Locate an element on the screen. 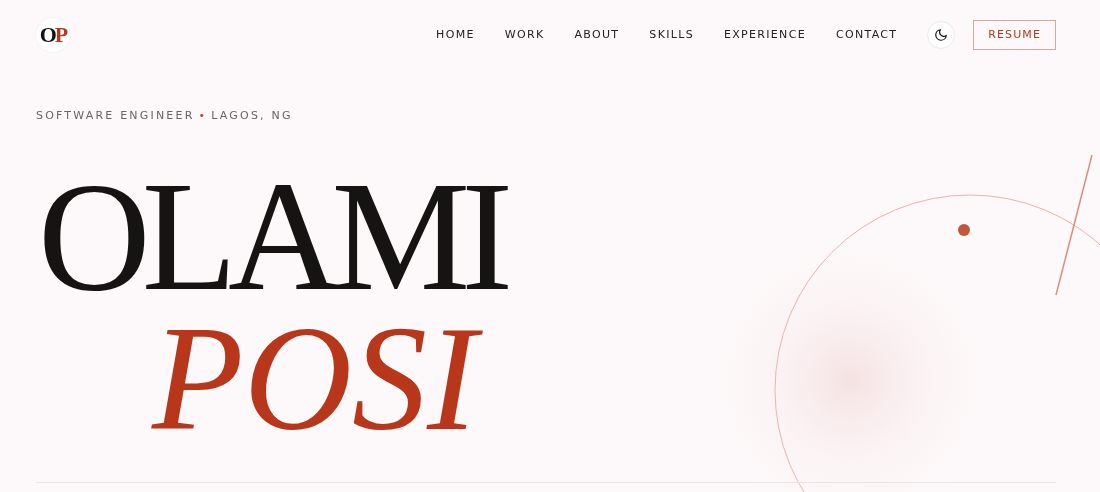 The height and width of the screenshot is (492, 1100). logo: OP is located at coordinates (53, 35).